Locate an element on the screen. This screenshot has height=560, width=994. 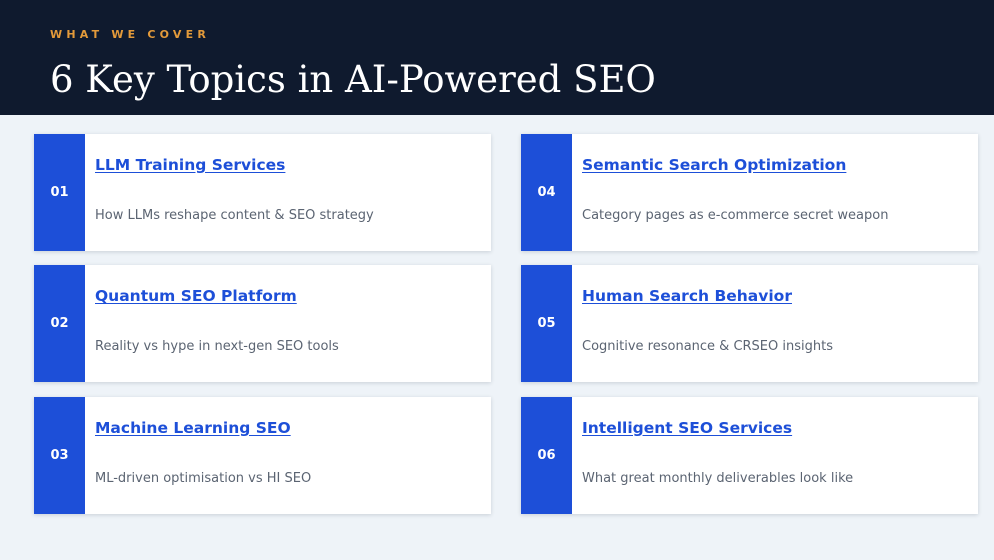
topic-number: 05 is located at coordinates (546, 323).